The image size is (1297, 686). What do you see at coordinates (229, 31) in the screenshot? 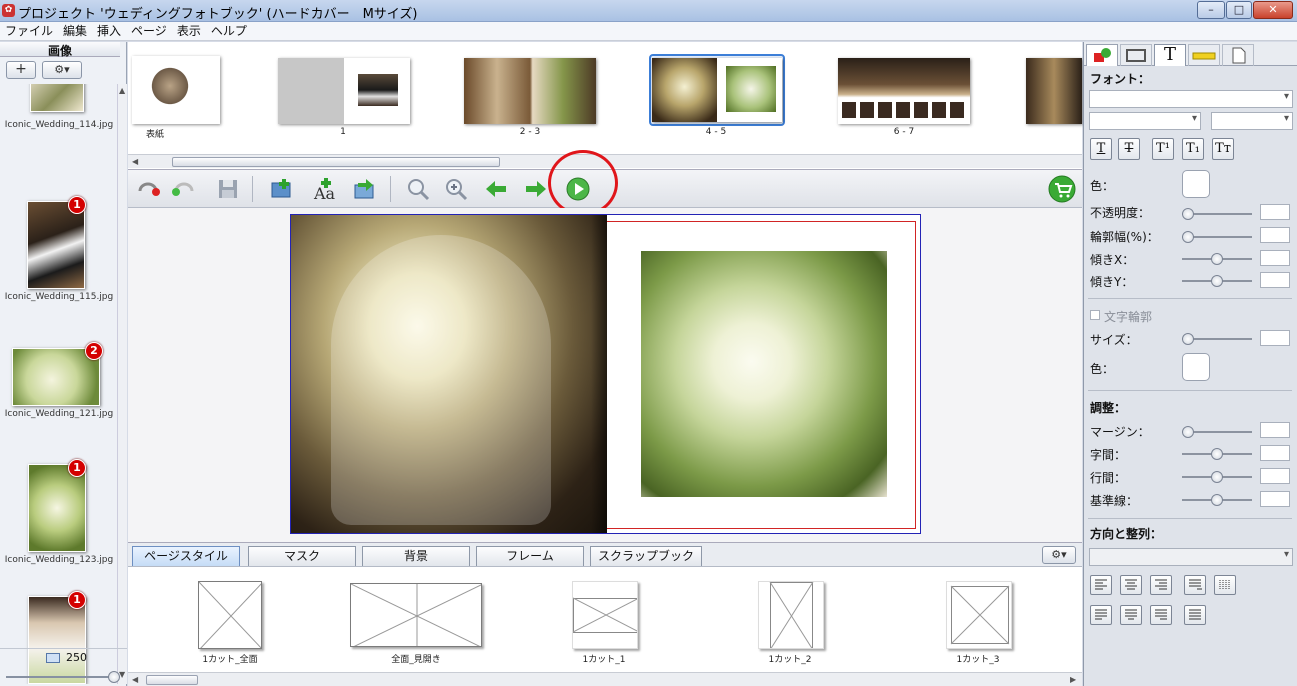
I see `menu-help: ヘルプ` at bounding box center [229, 31].